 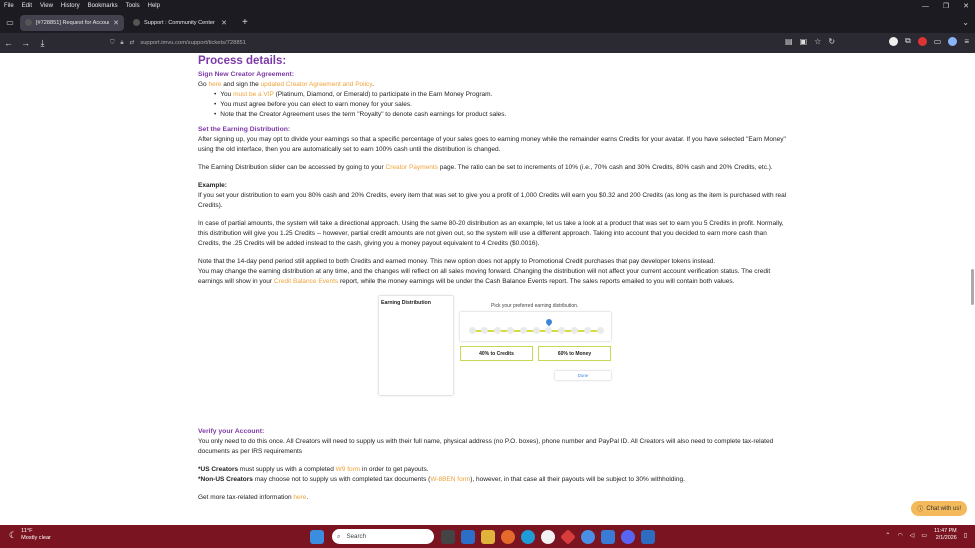 What do you see at coordinates (245, 22) in the screenshot?
I see `new-tab-icon: +` at bounding box center [245, 22].